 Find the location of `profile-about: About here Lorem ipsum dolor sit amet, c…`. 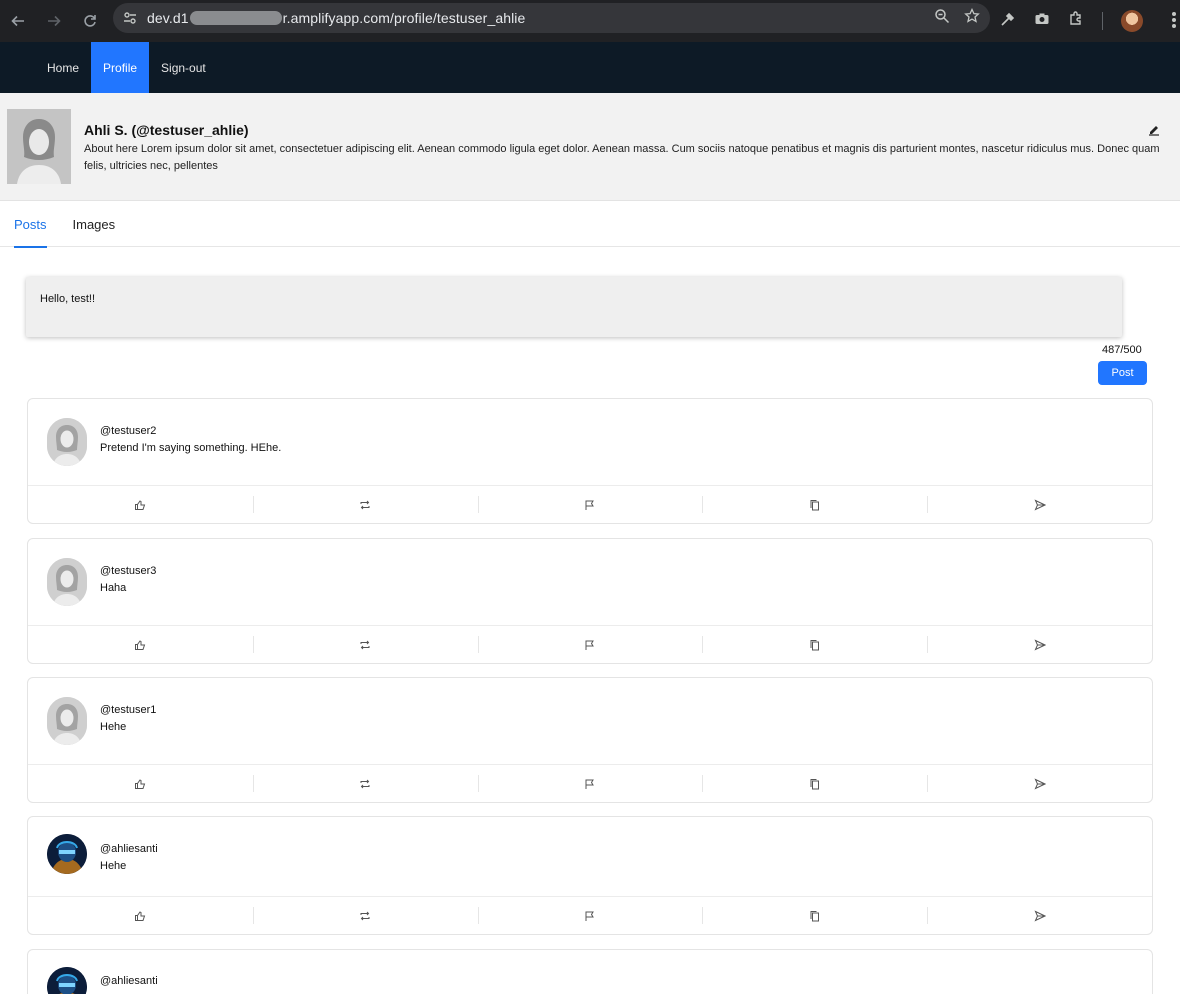

profile-about: About here Lorem ipsum dolor sit amet, c… is located at coordinates (622, 157).